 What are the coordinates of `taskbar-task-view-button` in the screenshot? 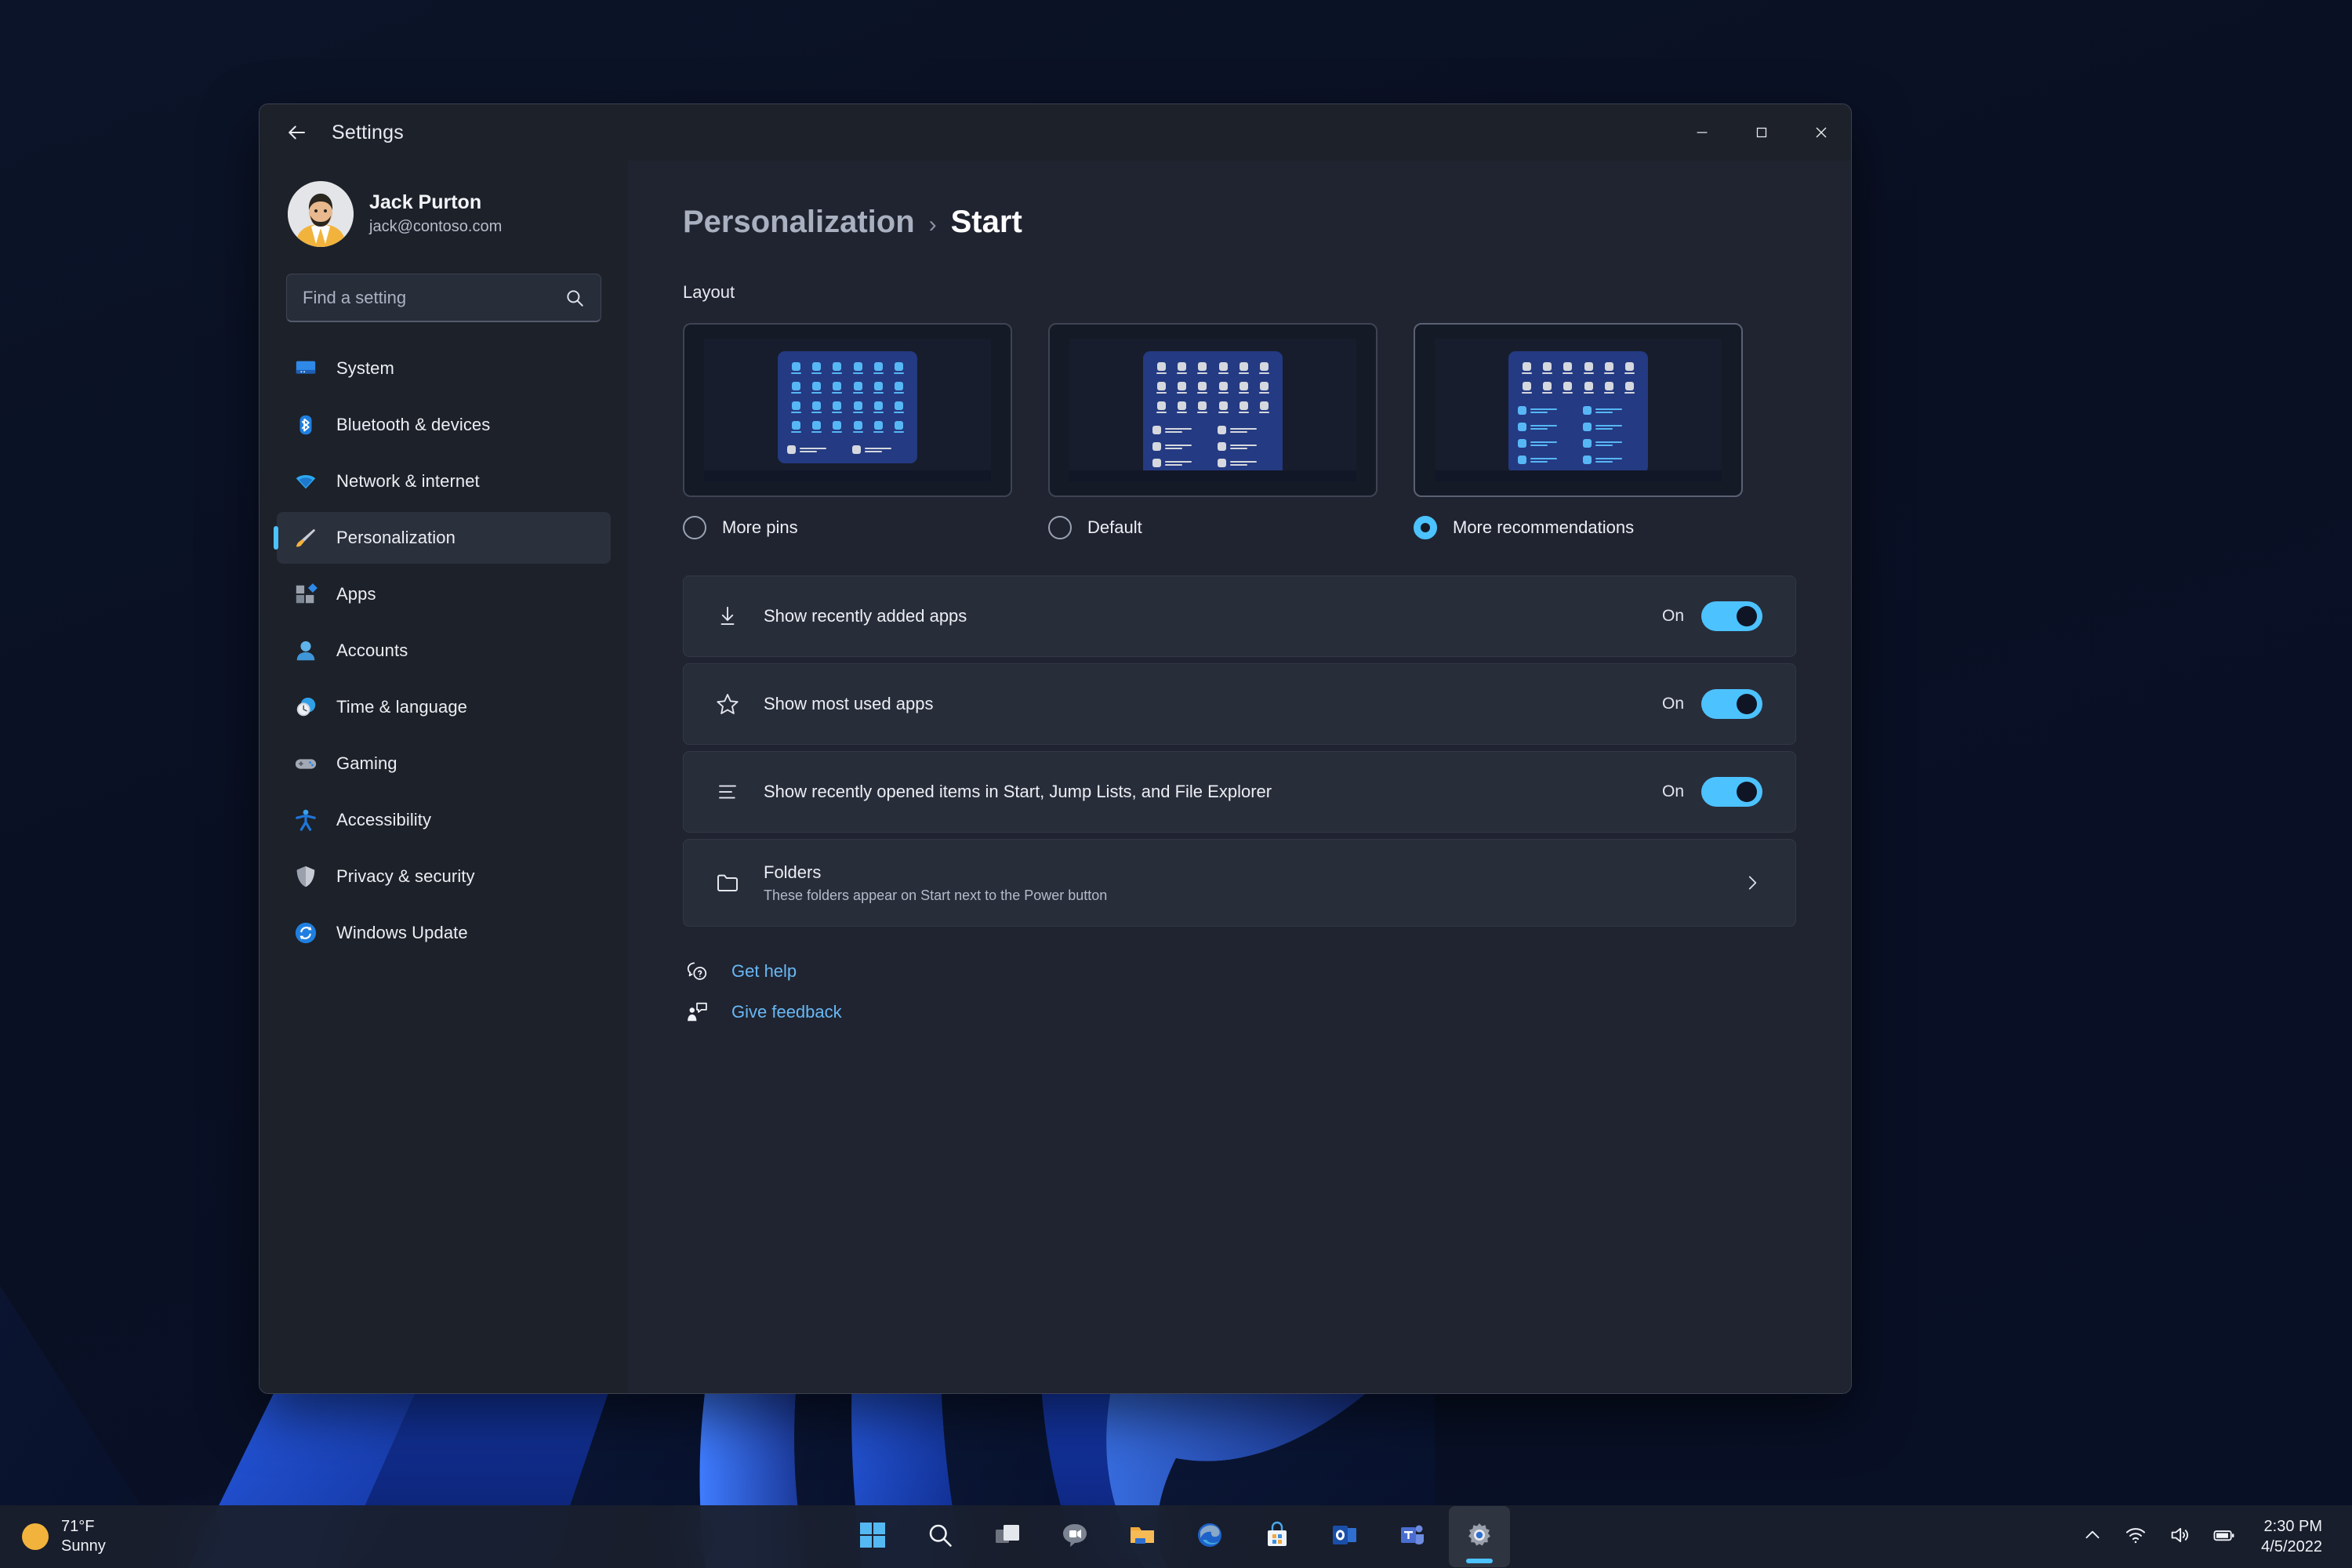 It's located at (1007, 1536).